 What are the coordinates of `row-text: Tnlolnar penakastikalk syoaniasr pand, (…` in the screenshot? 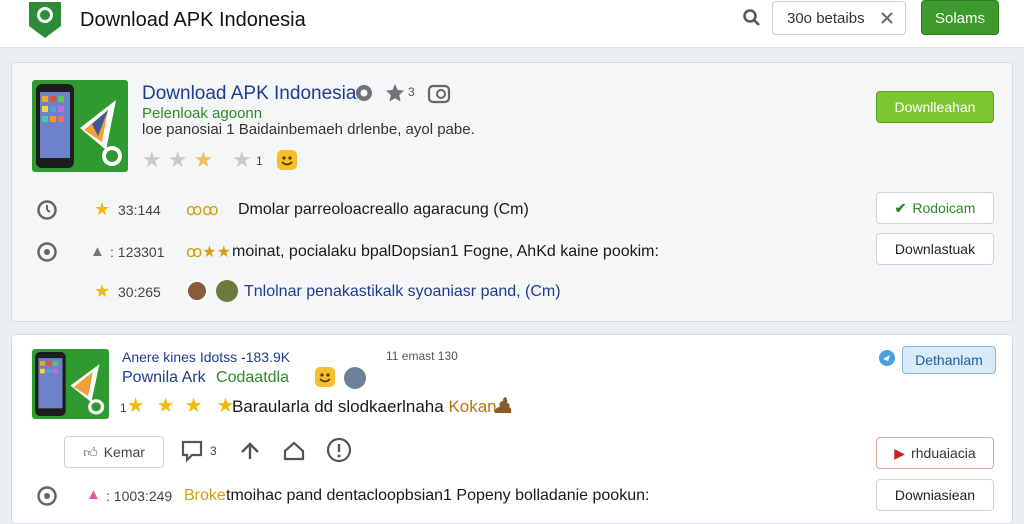 It's located at (402, 292).